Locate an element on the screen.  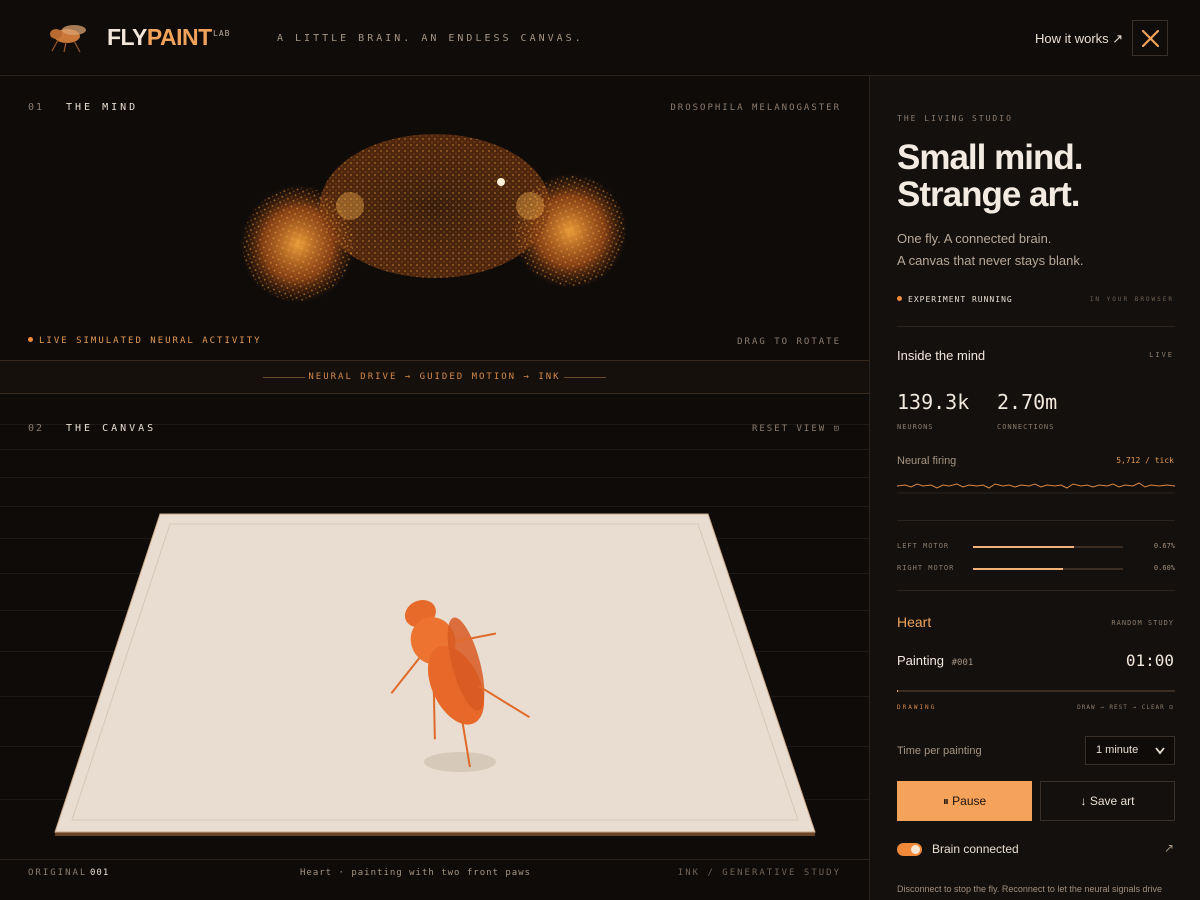
connections-value: 2.70m is located at coordinates (1027, 402).